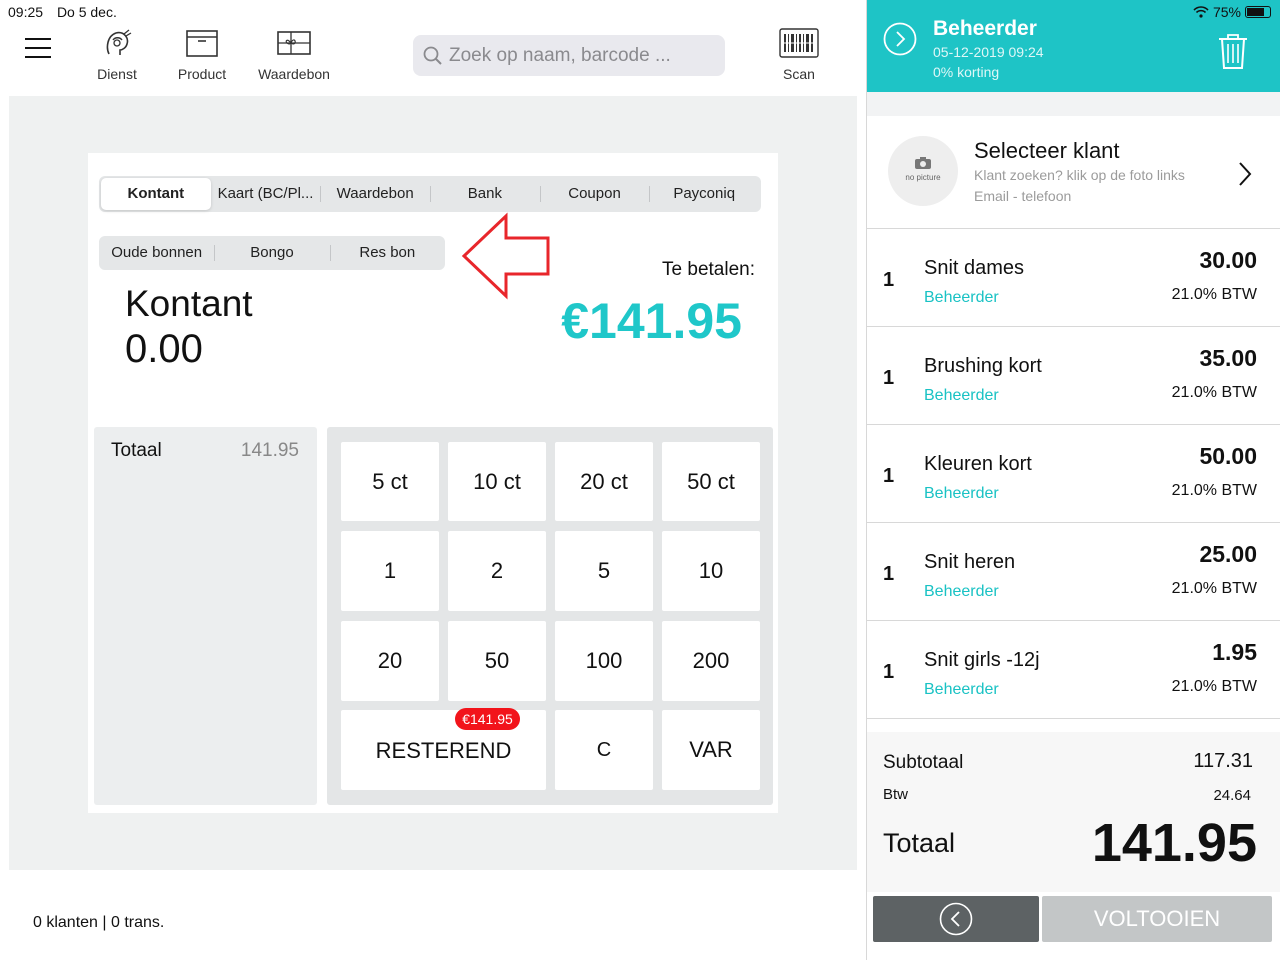  What do you see at coordinates (1073, 812) in the screenshot?
I see `ticket-totals: Subtotaal 117.31 Btw 24.64 Totaal 141.95` at bounding box center [1073, 812].